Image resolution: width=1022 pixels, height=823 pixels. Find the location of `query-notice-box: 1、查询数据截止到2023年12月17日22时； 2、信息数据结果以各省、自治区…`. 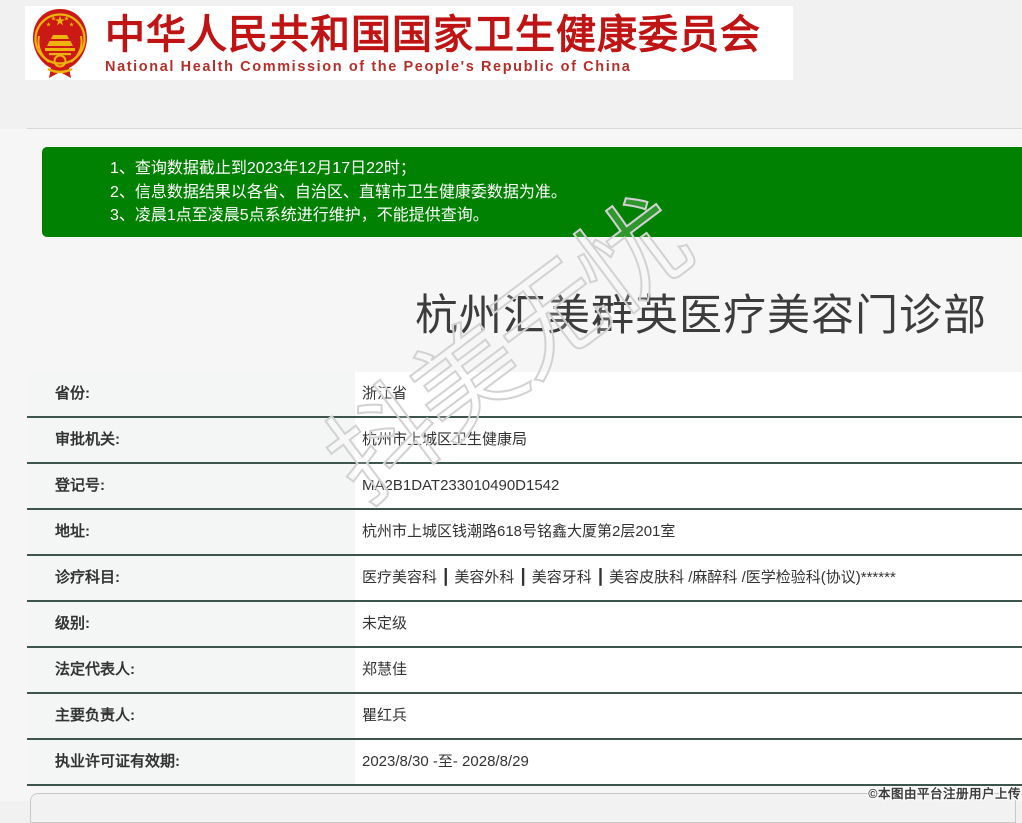

query-notice-box: 1、查询数据截止到2023年12月17日22时； 2、信息数据结果以各省、自治区… is located at coordinates (532, 192).